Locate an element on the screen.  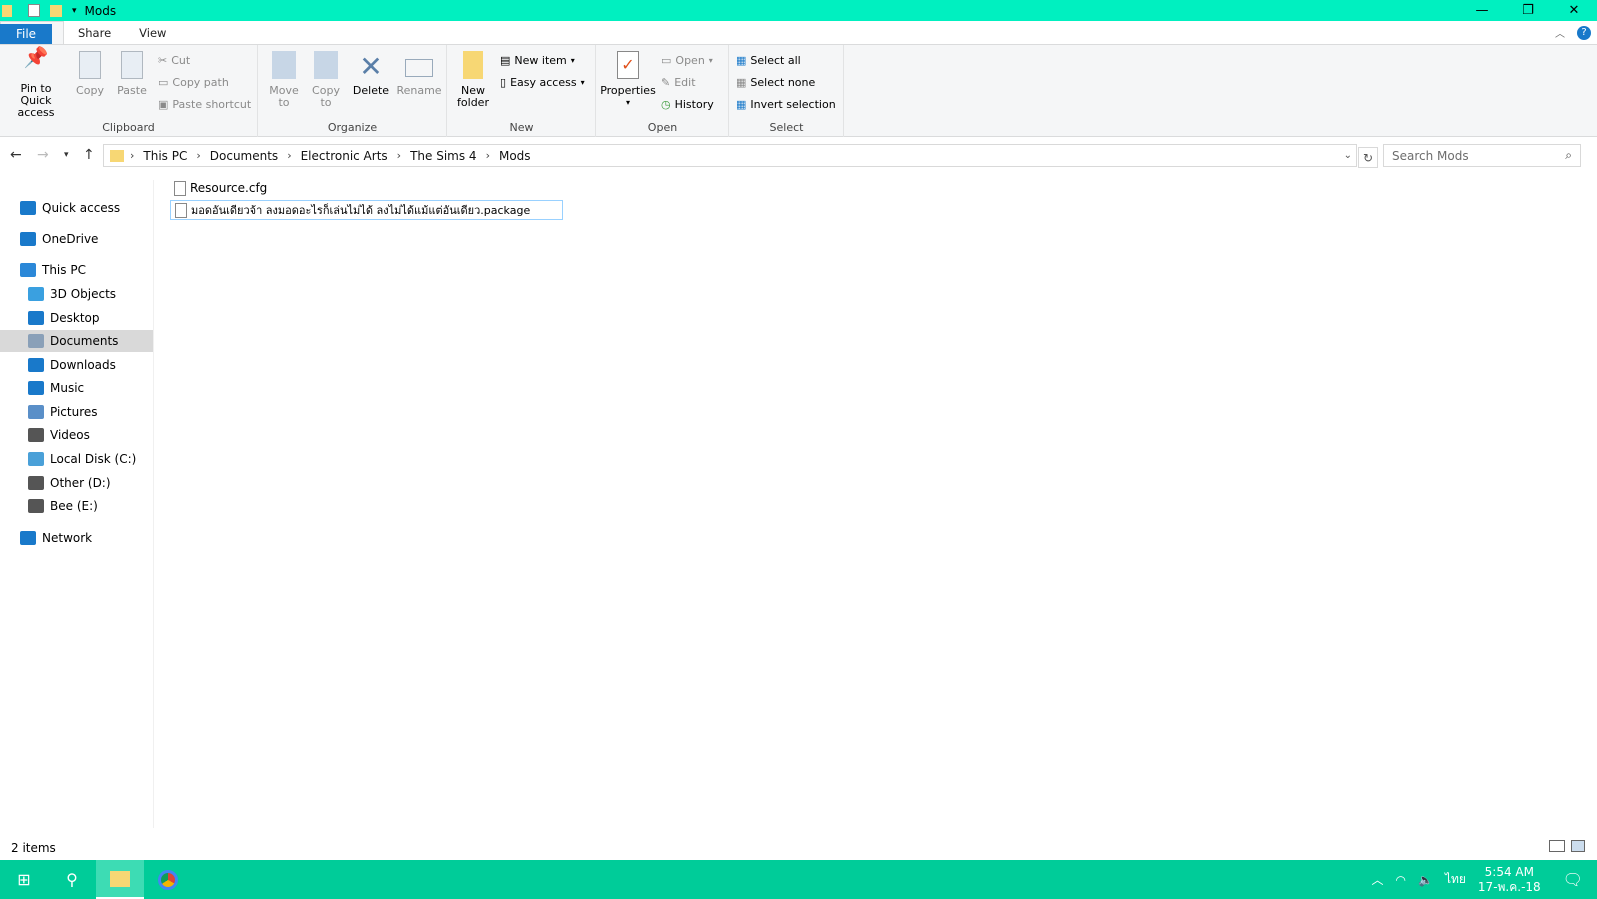
copy-to-button: Copy to is located at coordinates (326, 80).